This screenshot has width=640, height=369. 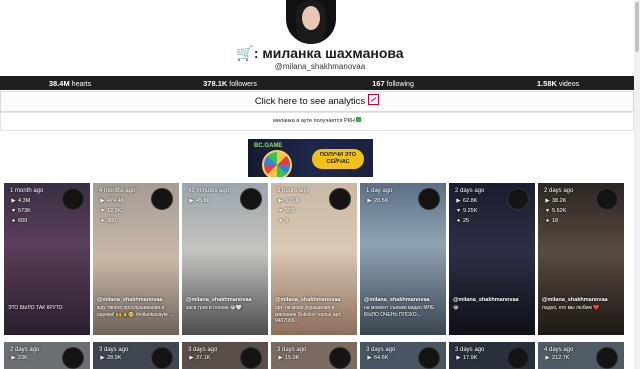 What do you see at coordinates (225, 355) in the screenshot?
I see `video-card: 3 days ago ▶ 37.1K` at bounding box center [225, 355].